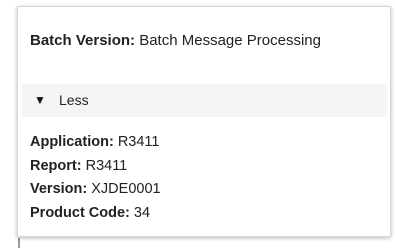  I want to click on detail-row-product-code: Product Code: 34, so click(95, 214).